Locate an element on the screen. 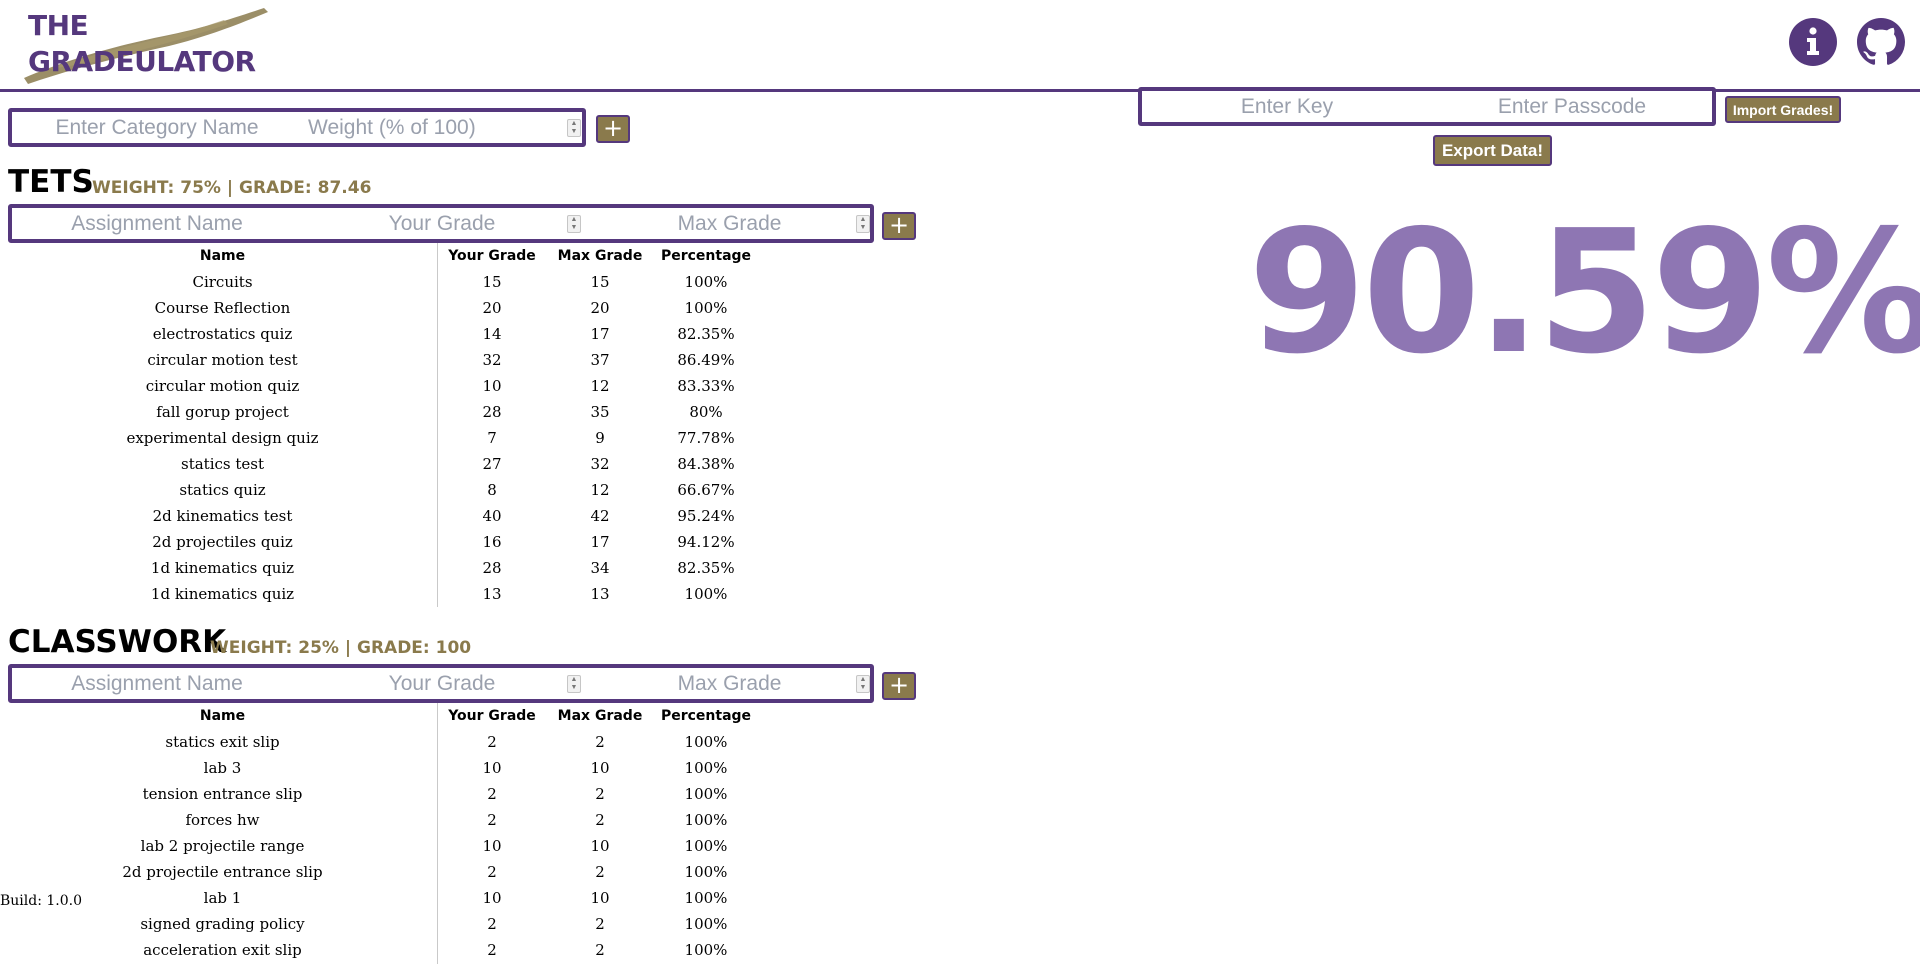 This screenshot has width=1920, height=964. table-row: electrostatics quiz 14 17 82.35% is located at coordinates (380, 334).